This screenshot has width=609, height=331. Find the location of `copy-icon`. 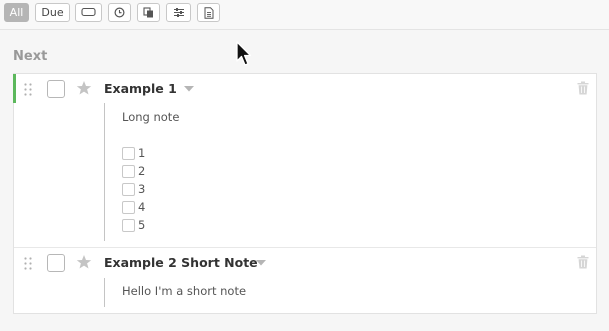

copy-icon is located at coordinates (148, 12).